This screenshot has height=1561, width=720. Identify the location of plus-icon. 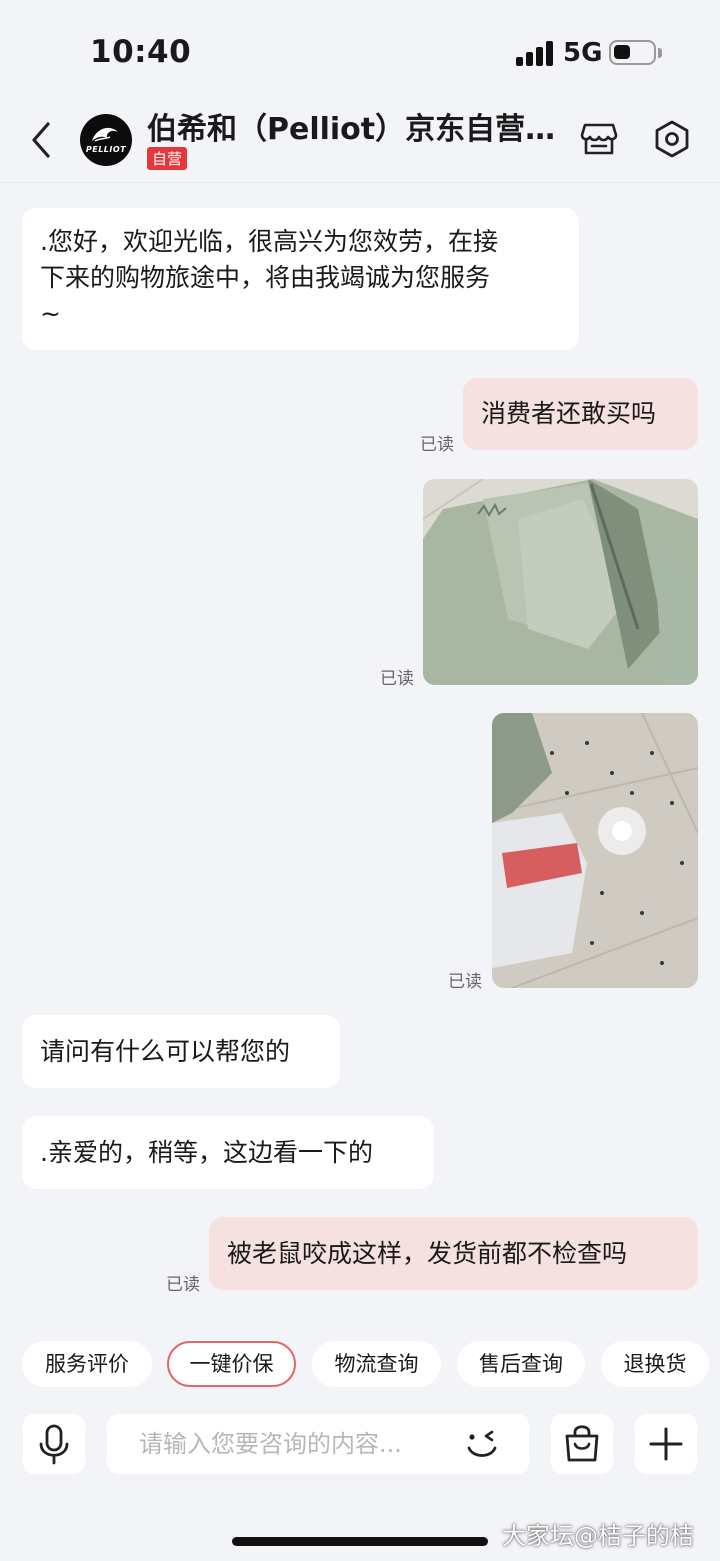
(666, 1444).